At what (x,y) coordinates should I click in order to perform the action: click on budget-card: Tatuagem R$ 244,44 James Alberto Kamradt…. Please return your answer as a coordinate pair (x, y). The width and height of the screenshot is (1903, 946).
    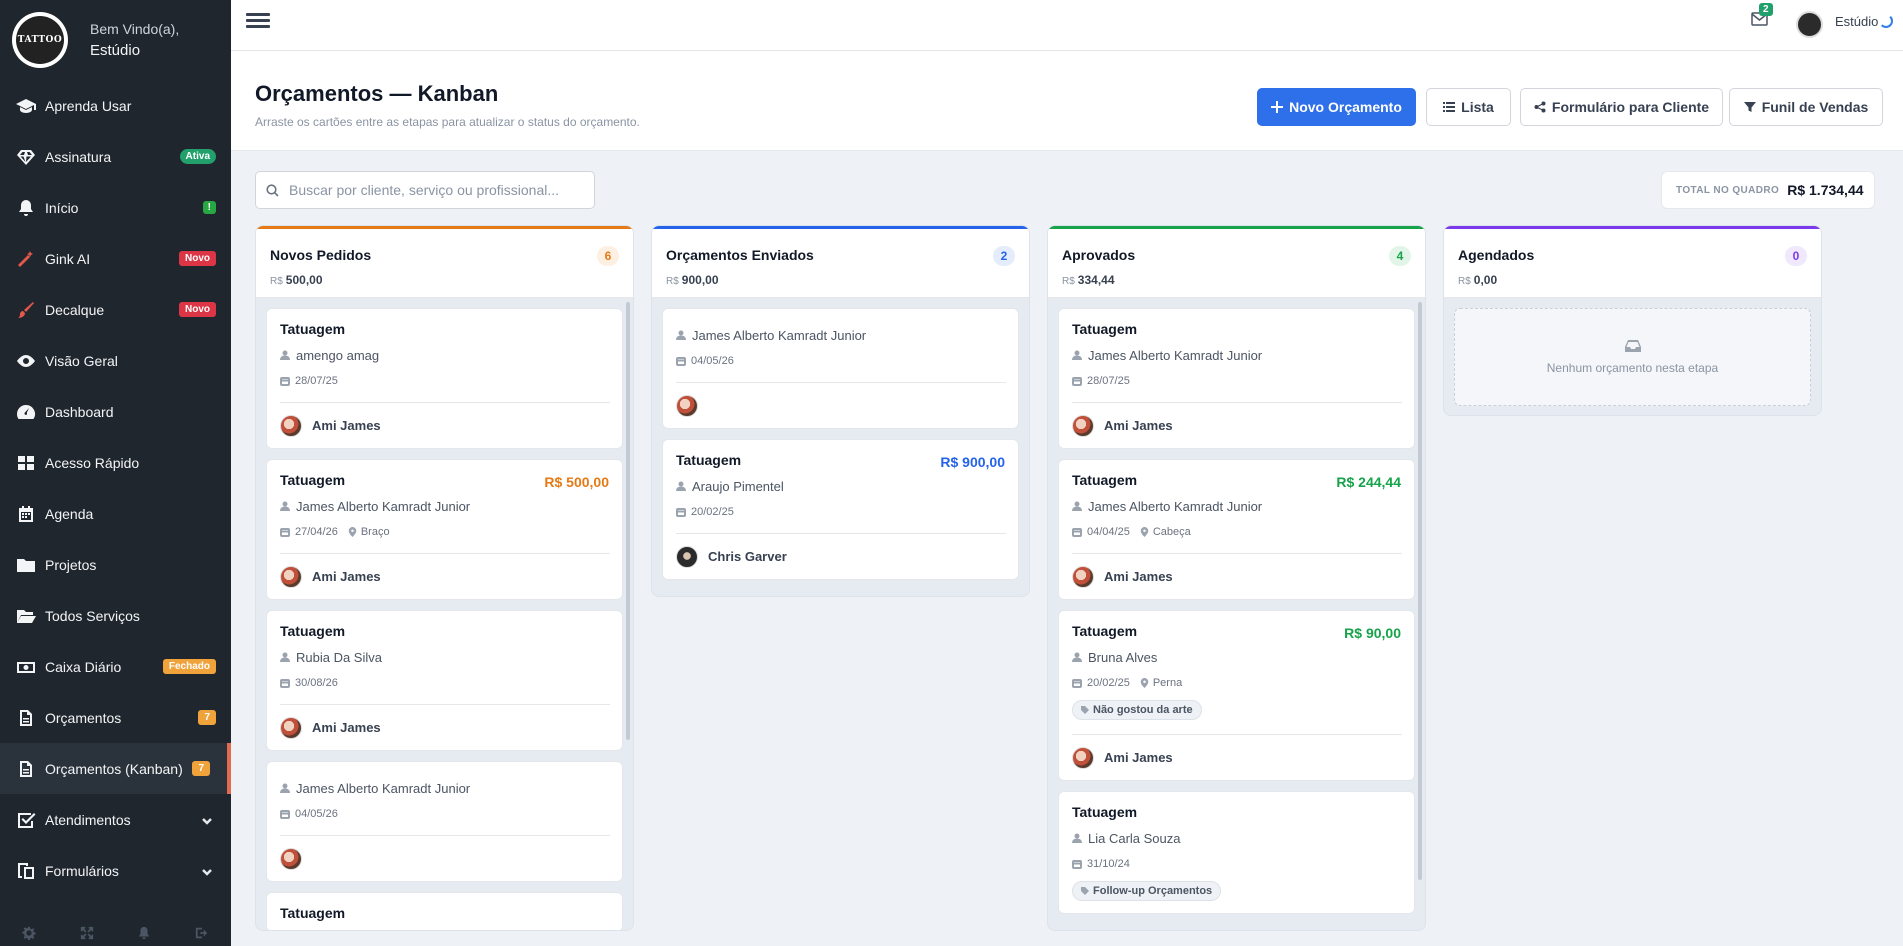
    Looking at the image, I should click on (1236, 529).